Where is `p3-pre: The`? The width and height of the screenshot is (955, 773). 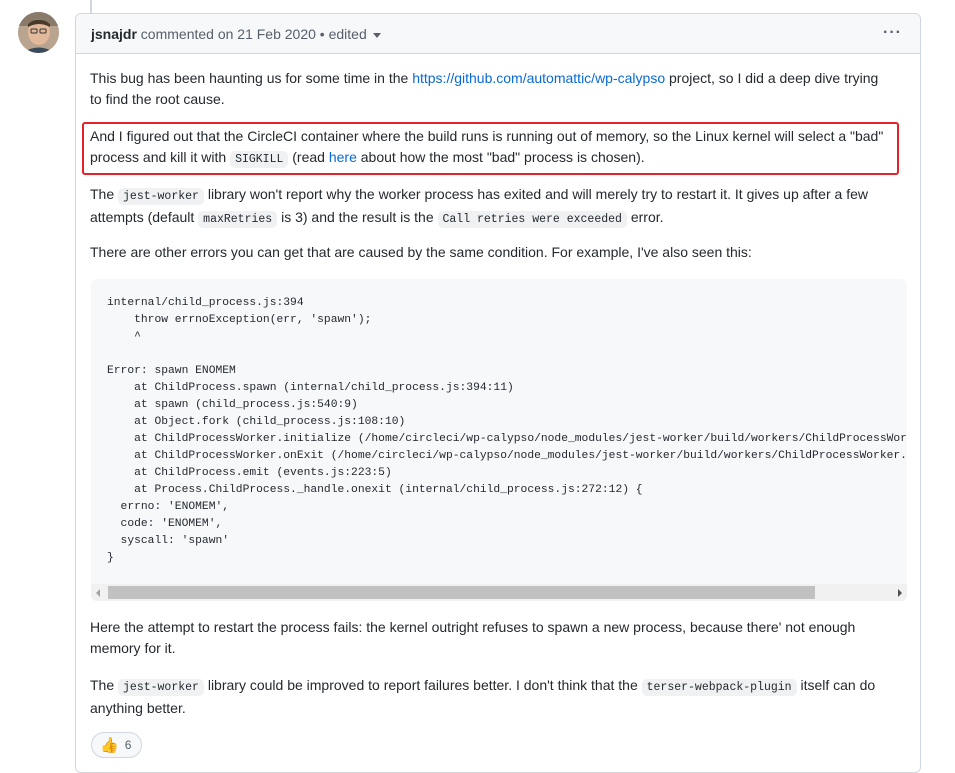 p3-pre: The is located at coordinates (104, 194).